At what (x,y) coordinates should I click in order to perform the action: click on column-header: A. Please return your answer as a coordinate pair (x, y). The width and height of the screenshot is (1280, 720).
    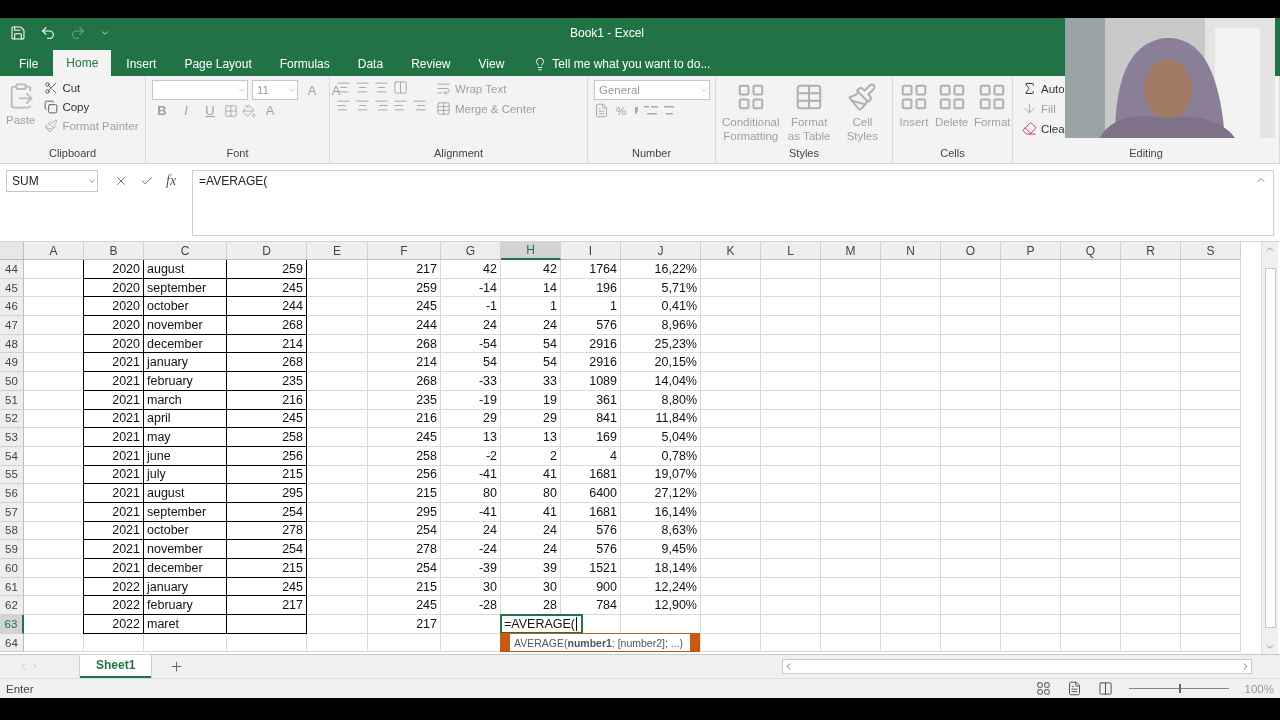
    Looking at the image, I should click on (54, 251).